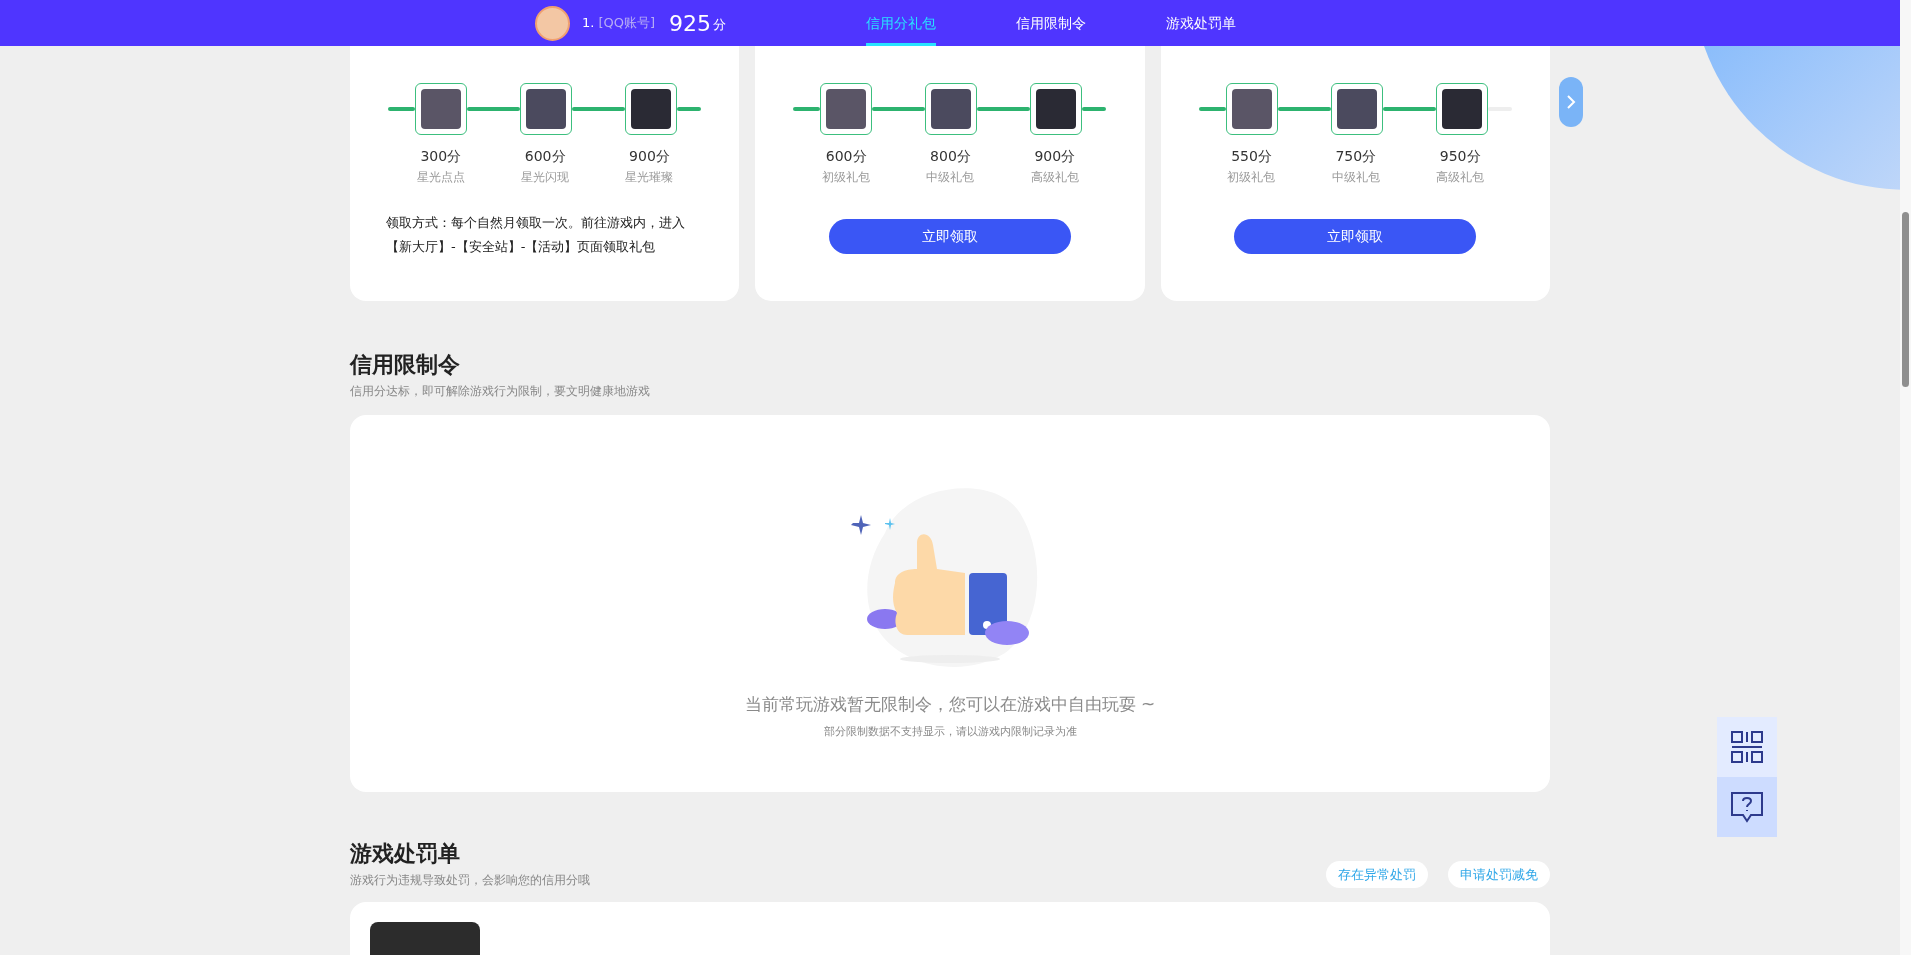 This screenshot has width=1911, height=955. I want to click on reward-name: 星光点点, so click(440, 177).